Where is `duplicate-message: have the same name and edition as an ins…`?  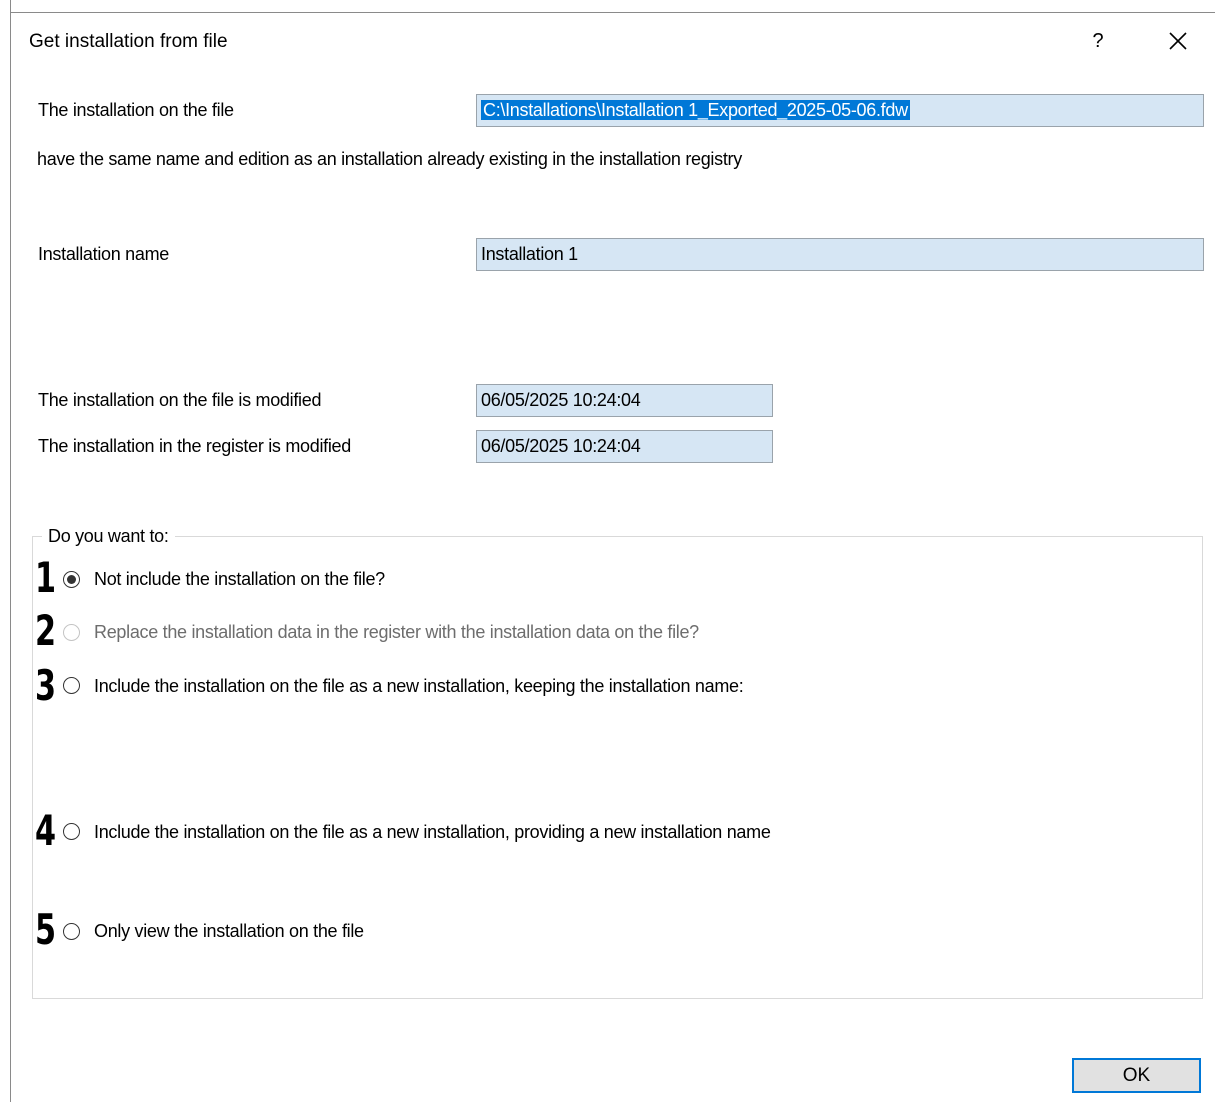
duplicate-message: have the same name and edition as an ins… is located at coordinates (389, 159).